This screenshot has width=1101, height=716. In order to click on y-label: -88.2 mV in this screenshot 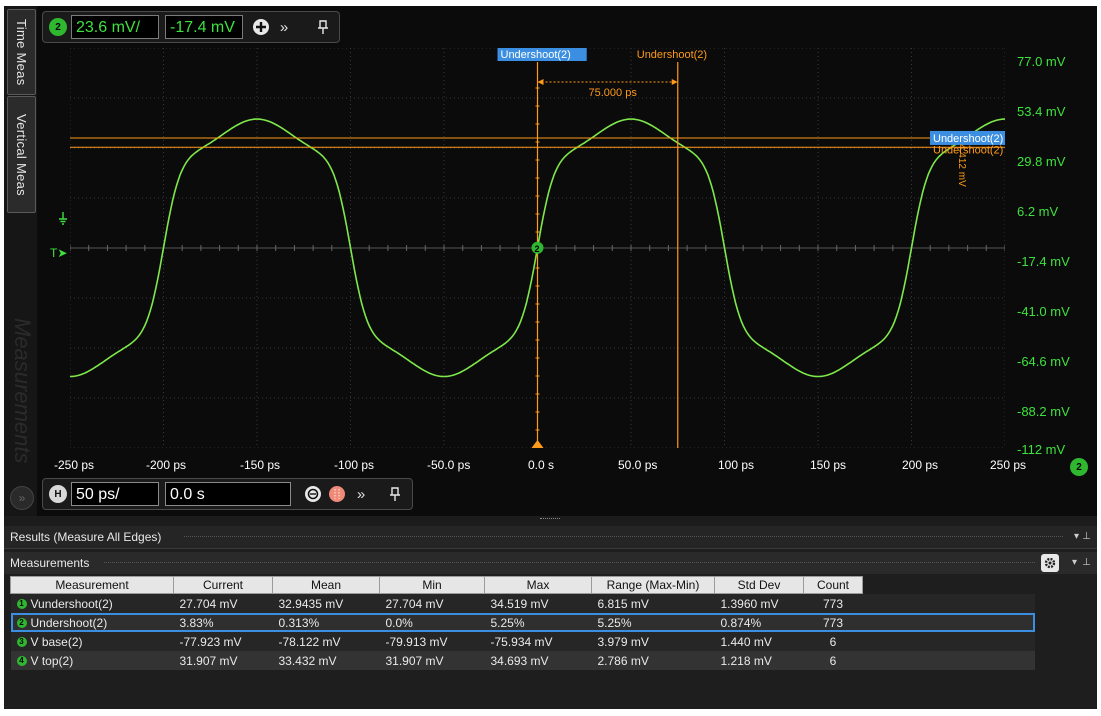, I will do `click(1043, 411)`.